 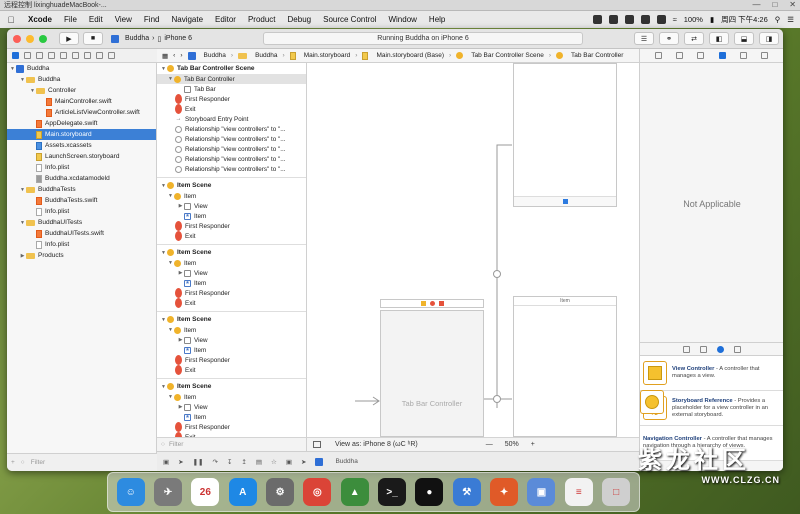 I want to click on jump-item-3: Main.storyboard (Base), so click(x=410, y=55).